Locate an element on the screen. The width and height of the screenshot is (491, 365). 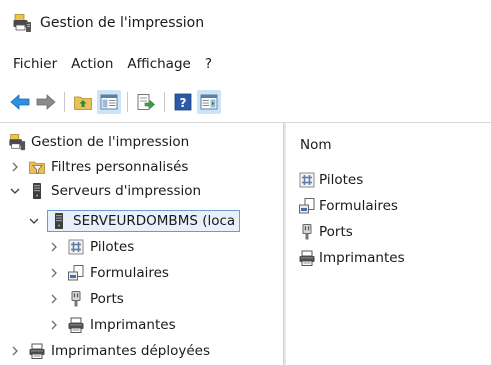
tree-item-label: Imprimantes déployées is located at coordinates (130, 351).